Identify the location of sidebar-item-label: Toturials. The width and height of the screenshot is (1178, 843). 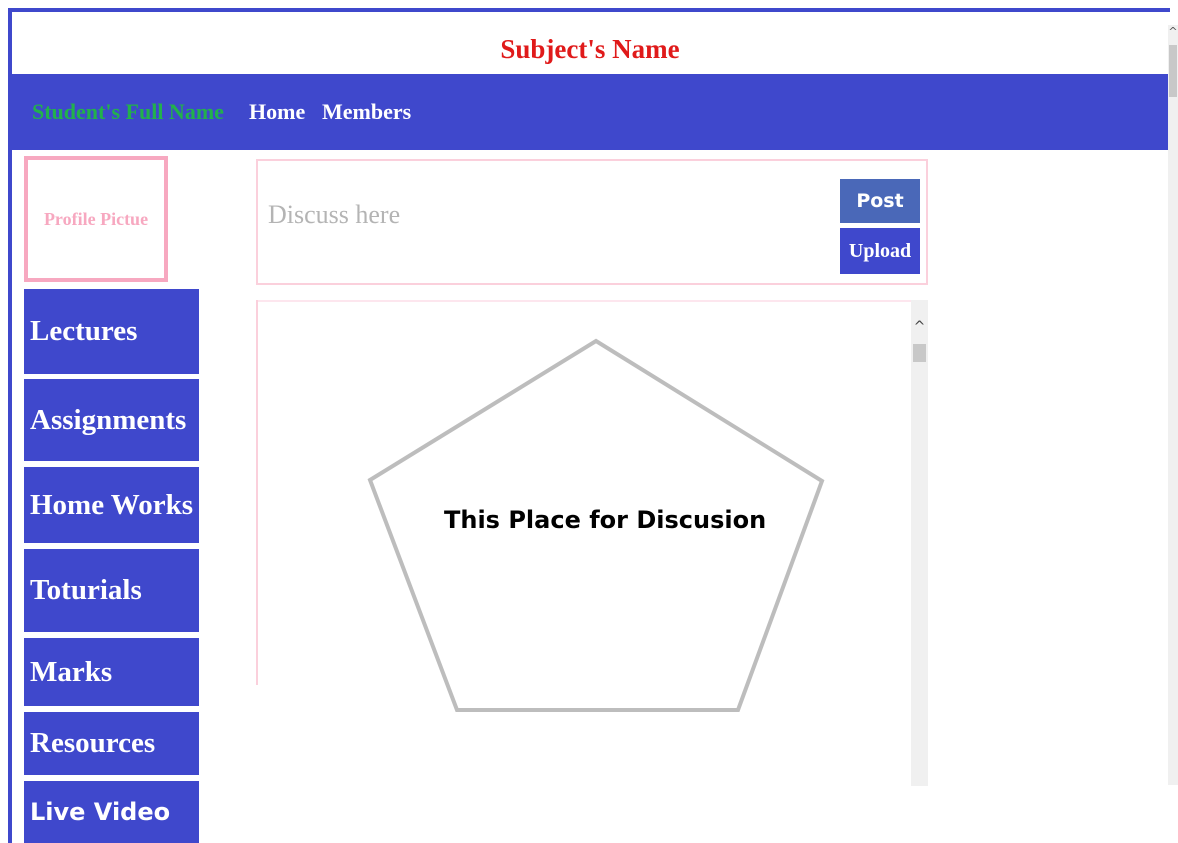
(86, 590).